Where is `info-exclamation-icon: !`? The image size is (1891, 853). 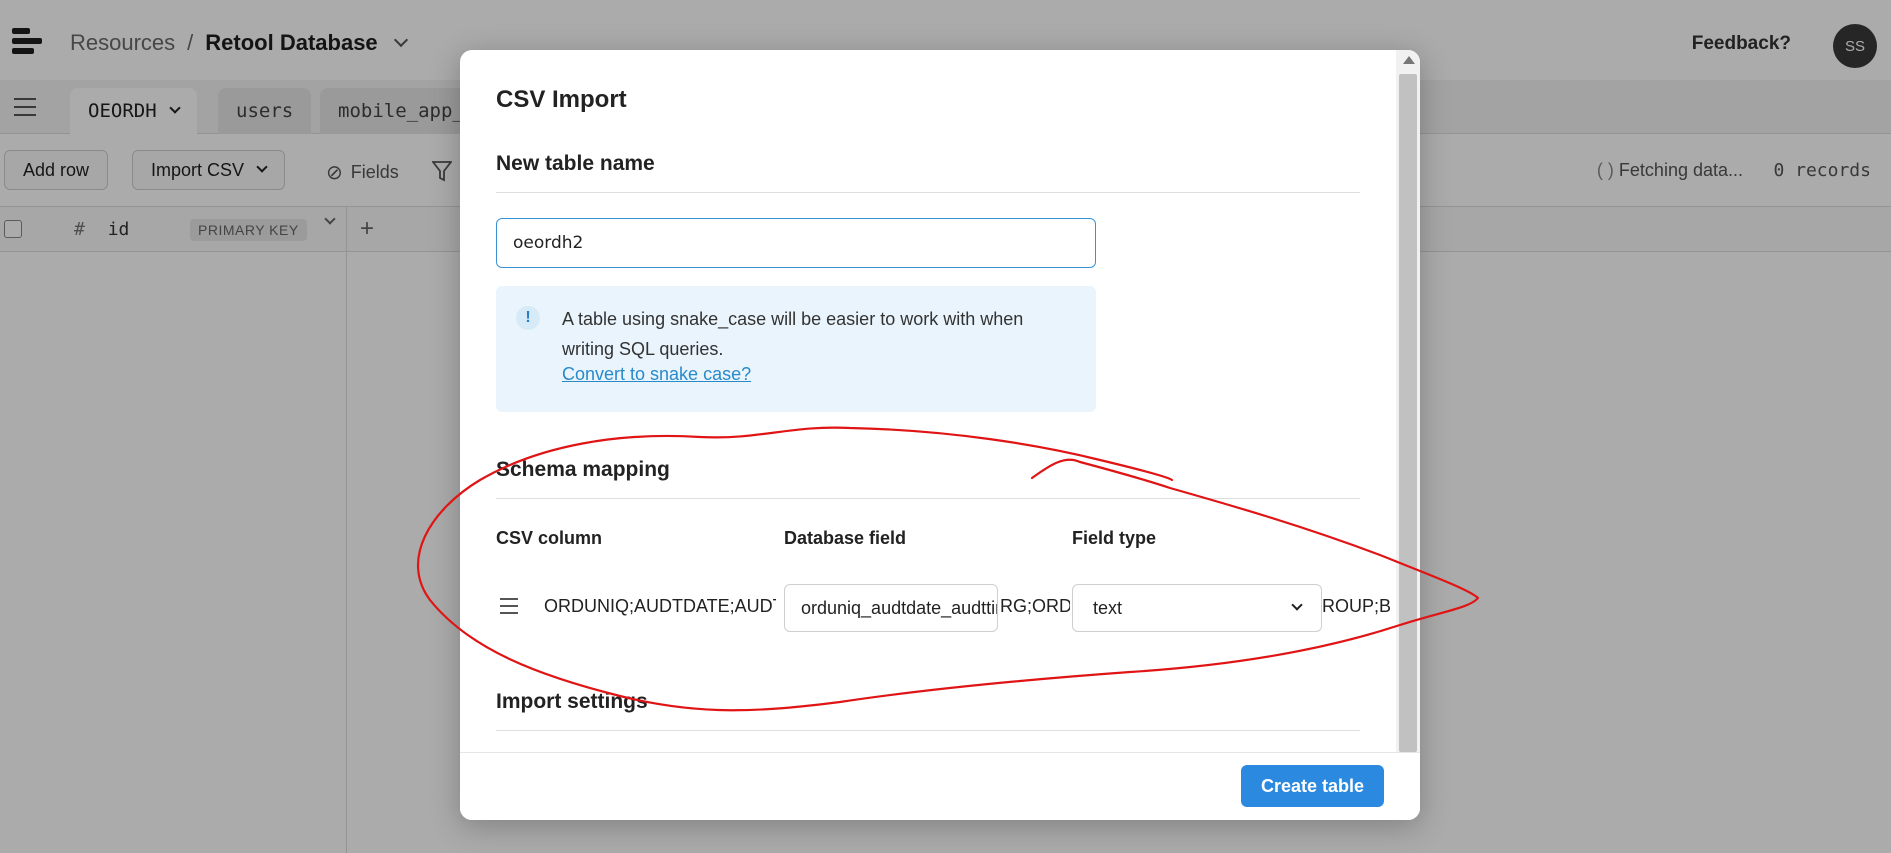
info-exclamation-icon: ! is located at coordinates (528, 318).